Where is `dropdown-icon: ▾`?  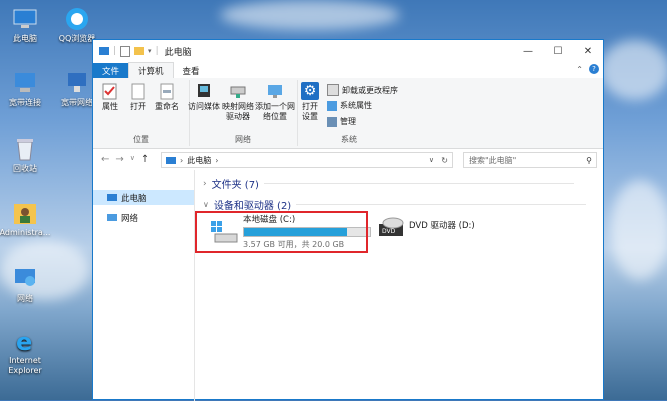 dropdown-icon: ▾ is located at coordinates (150, 51).